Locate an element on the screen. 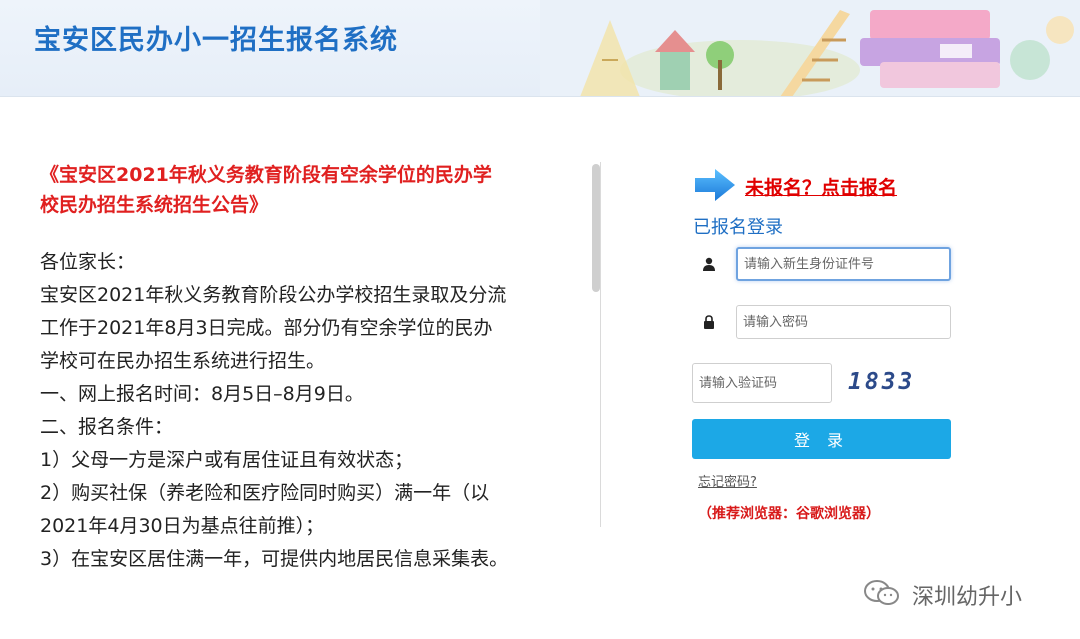  user-icon is located at coordinates (709, 264).